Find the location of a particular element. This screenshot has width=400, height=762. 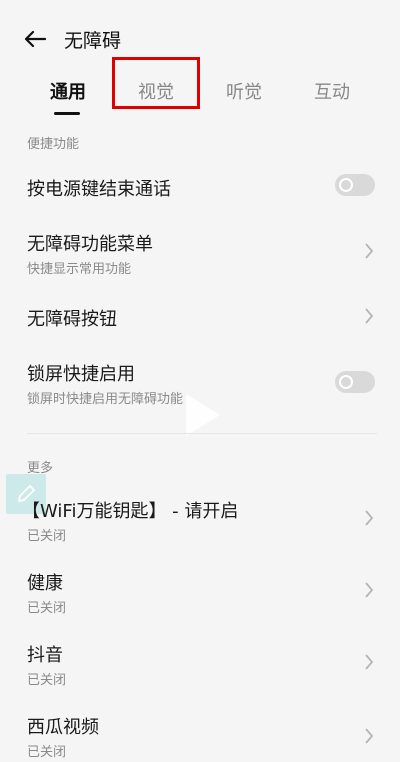

divider is located at coordinates (202, 433).